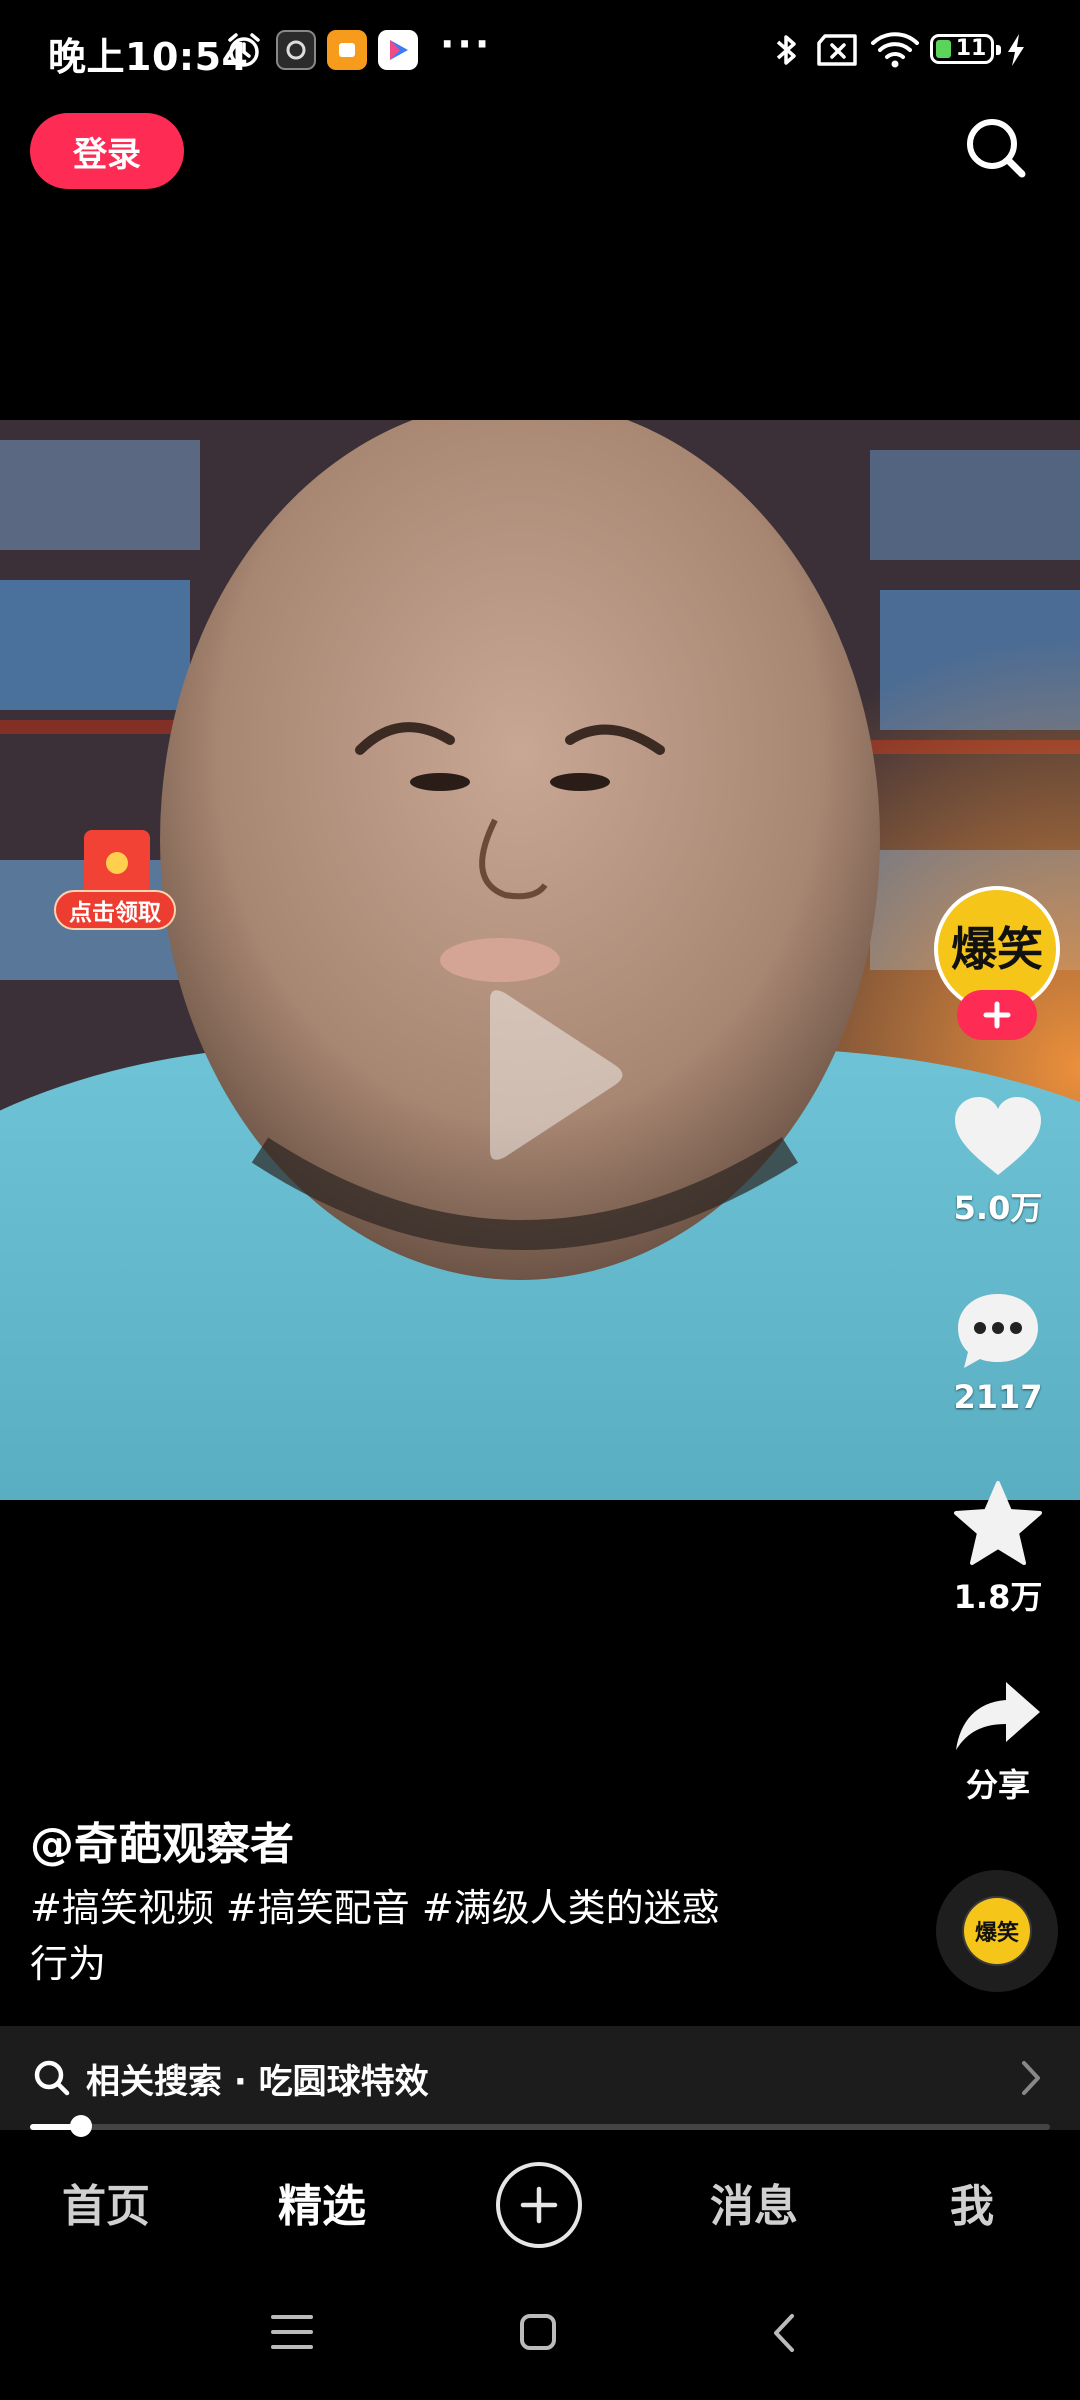 The height and width of the screenshot is (2400, 1080). I want to click on system-nav-bar, so click(540, 2334).